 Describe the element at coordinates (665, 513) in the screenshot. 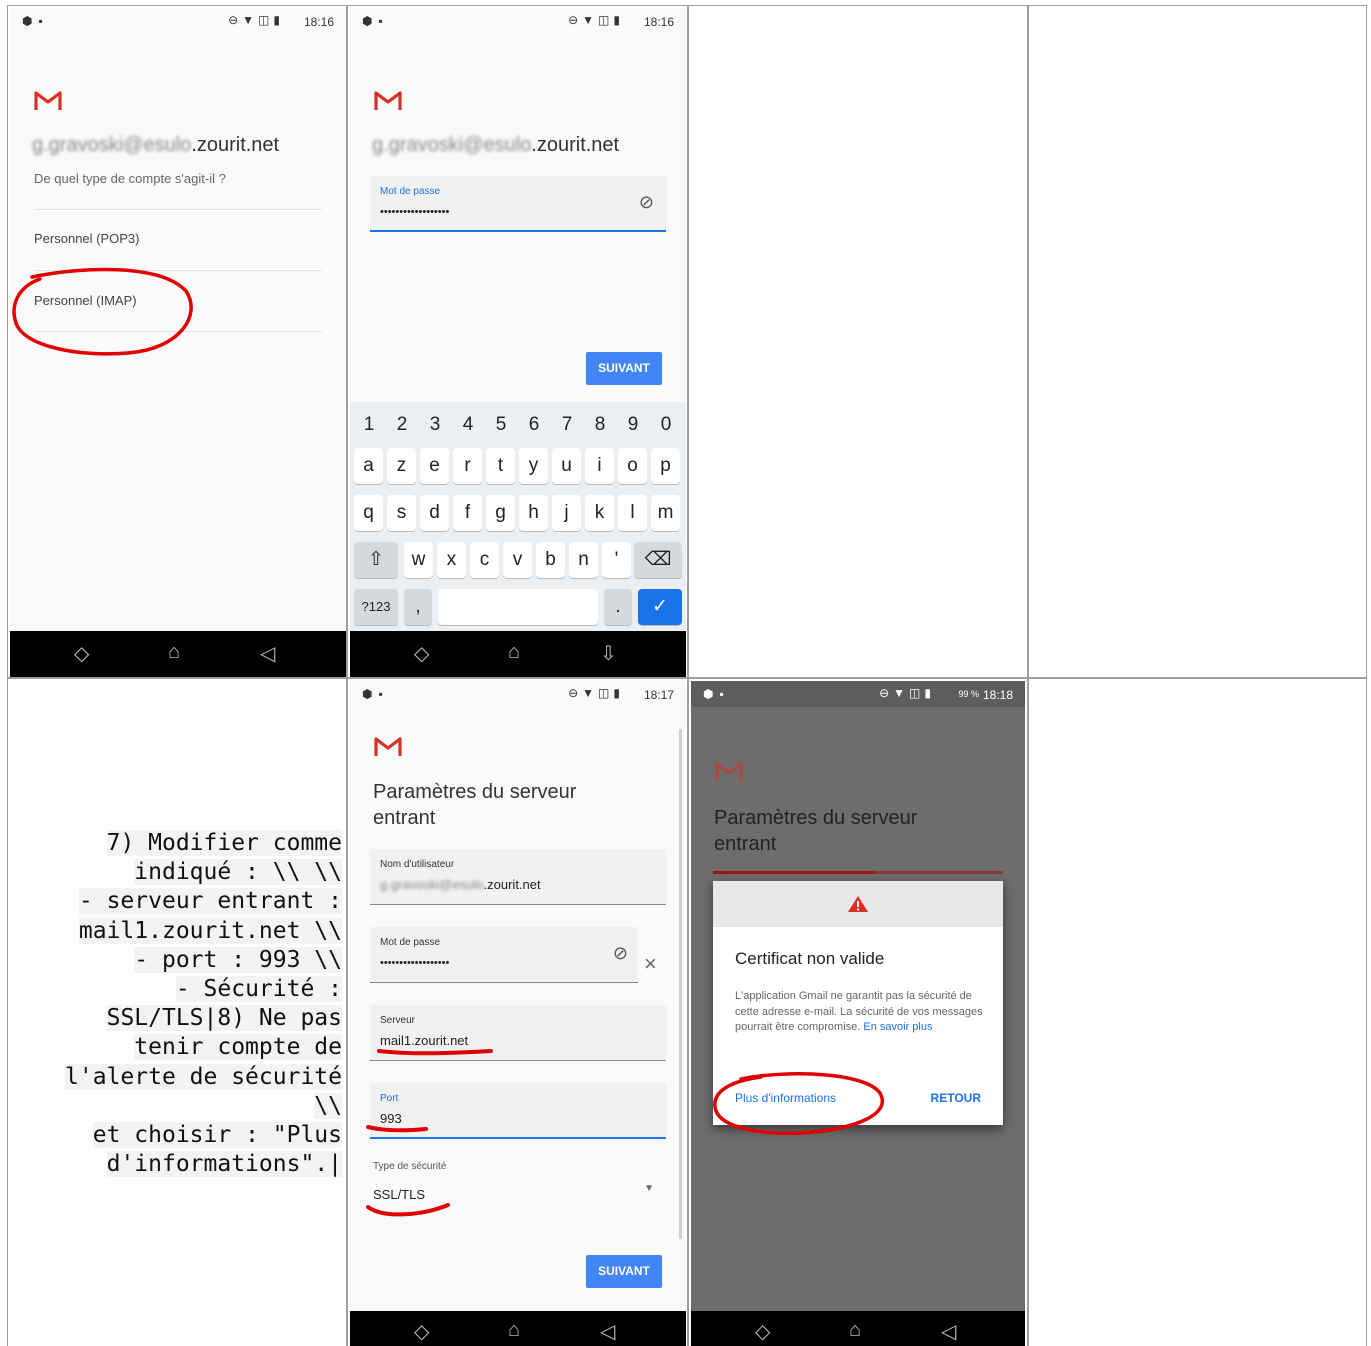

I see `key-m: m` at that location.